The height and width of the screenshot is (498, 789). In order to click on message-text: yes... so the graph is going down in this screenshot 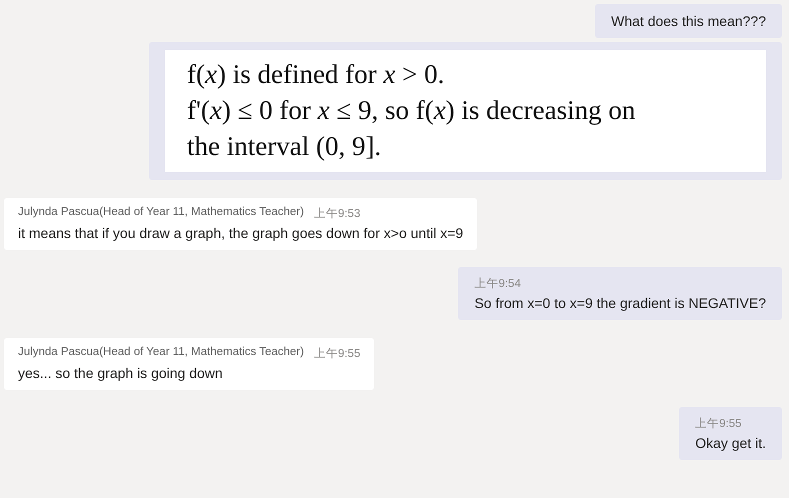, I will do `click(121, 373)`.